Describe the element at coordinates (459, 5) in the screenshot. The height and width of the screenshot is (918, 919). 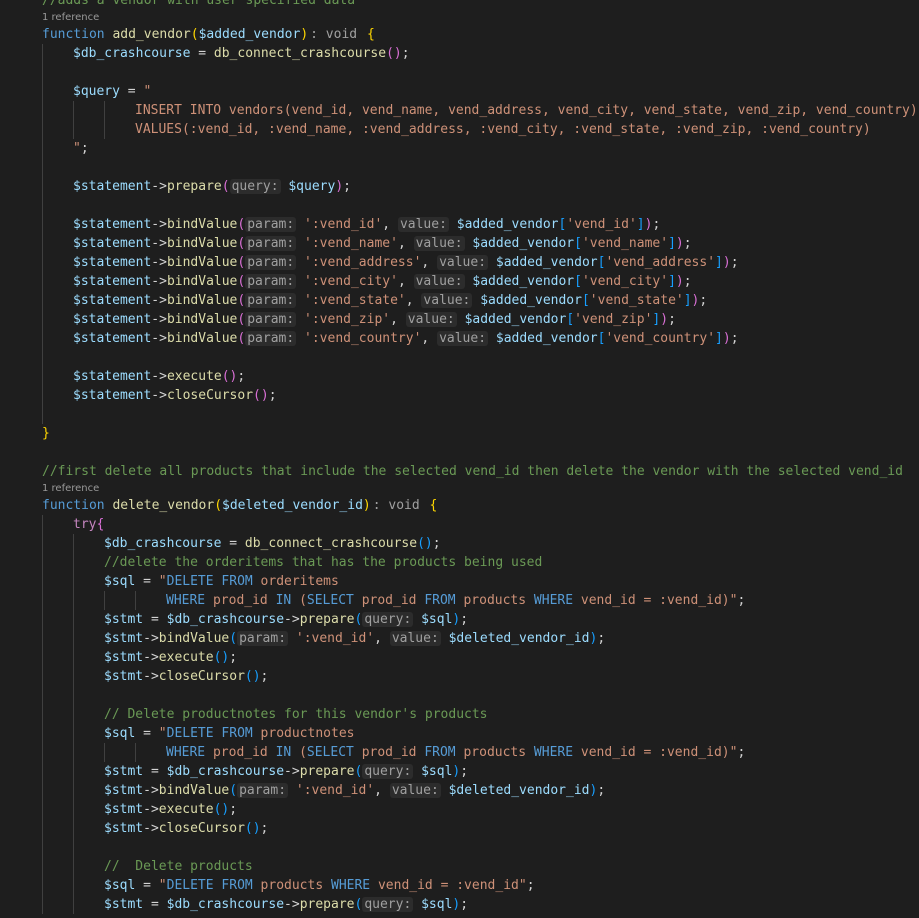
I see `code-line: //adds a vendor with user specified data` at that location.